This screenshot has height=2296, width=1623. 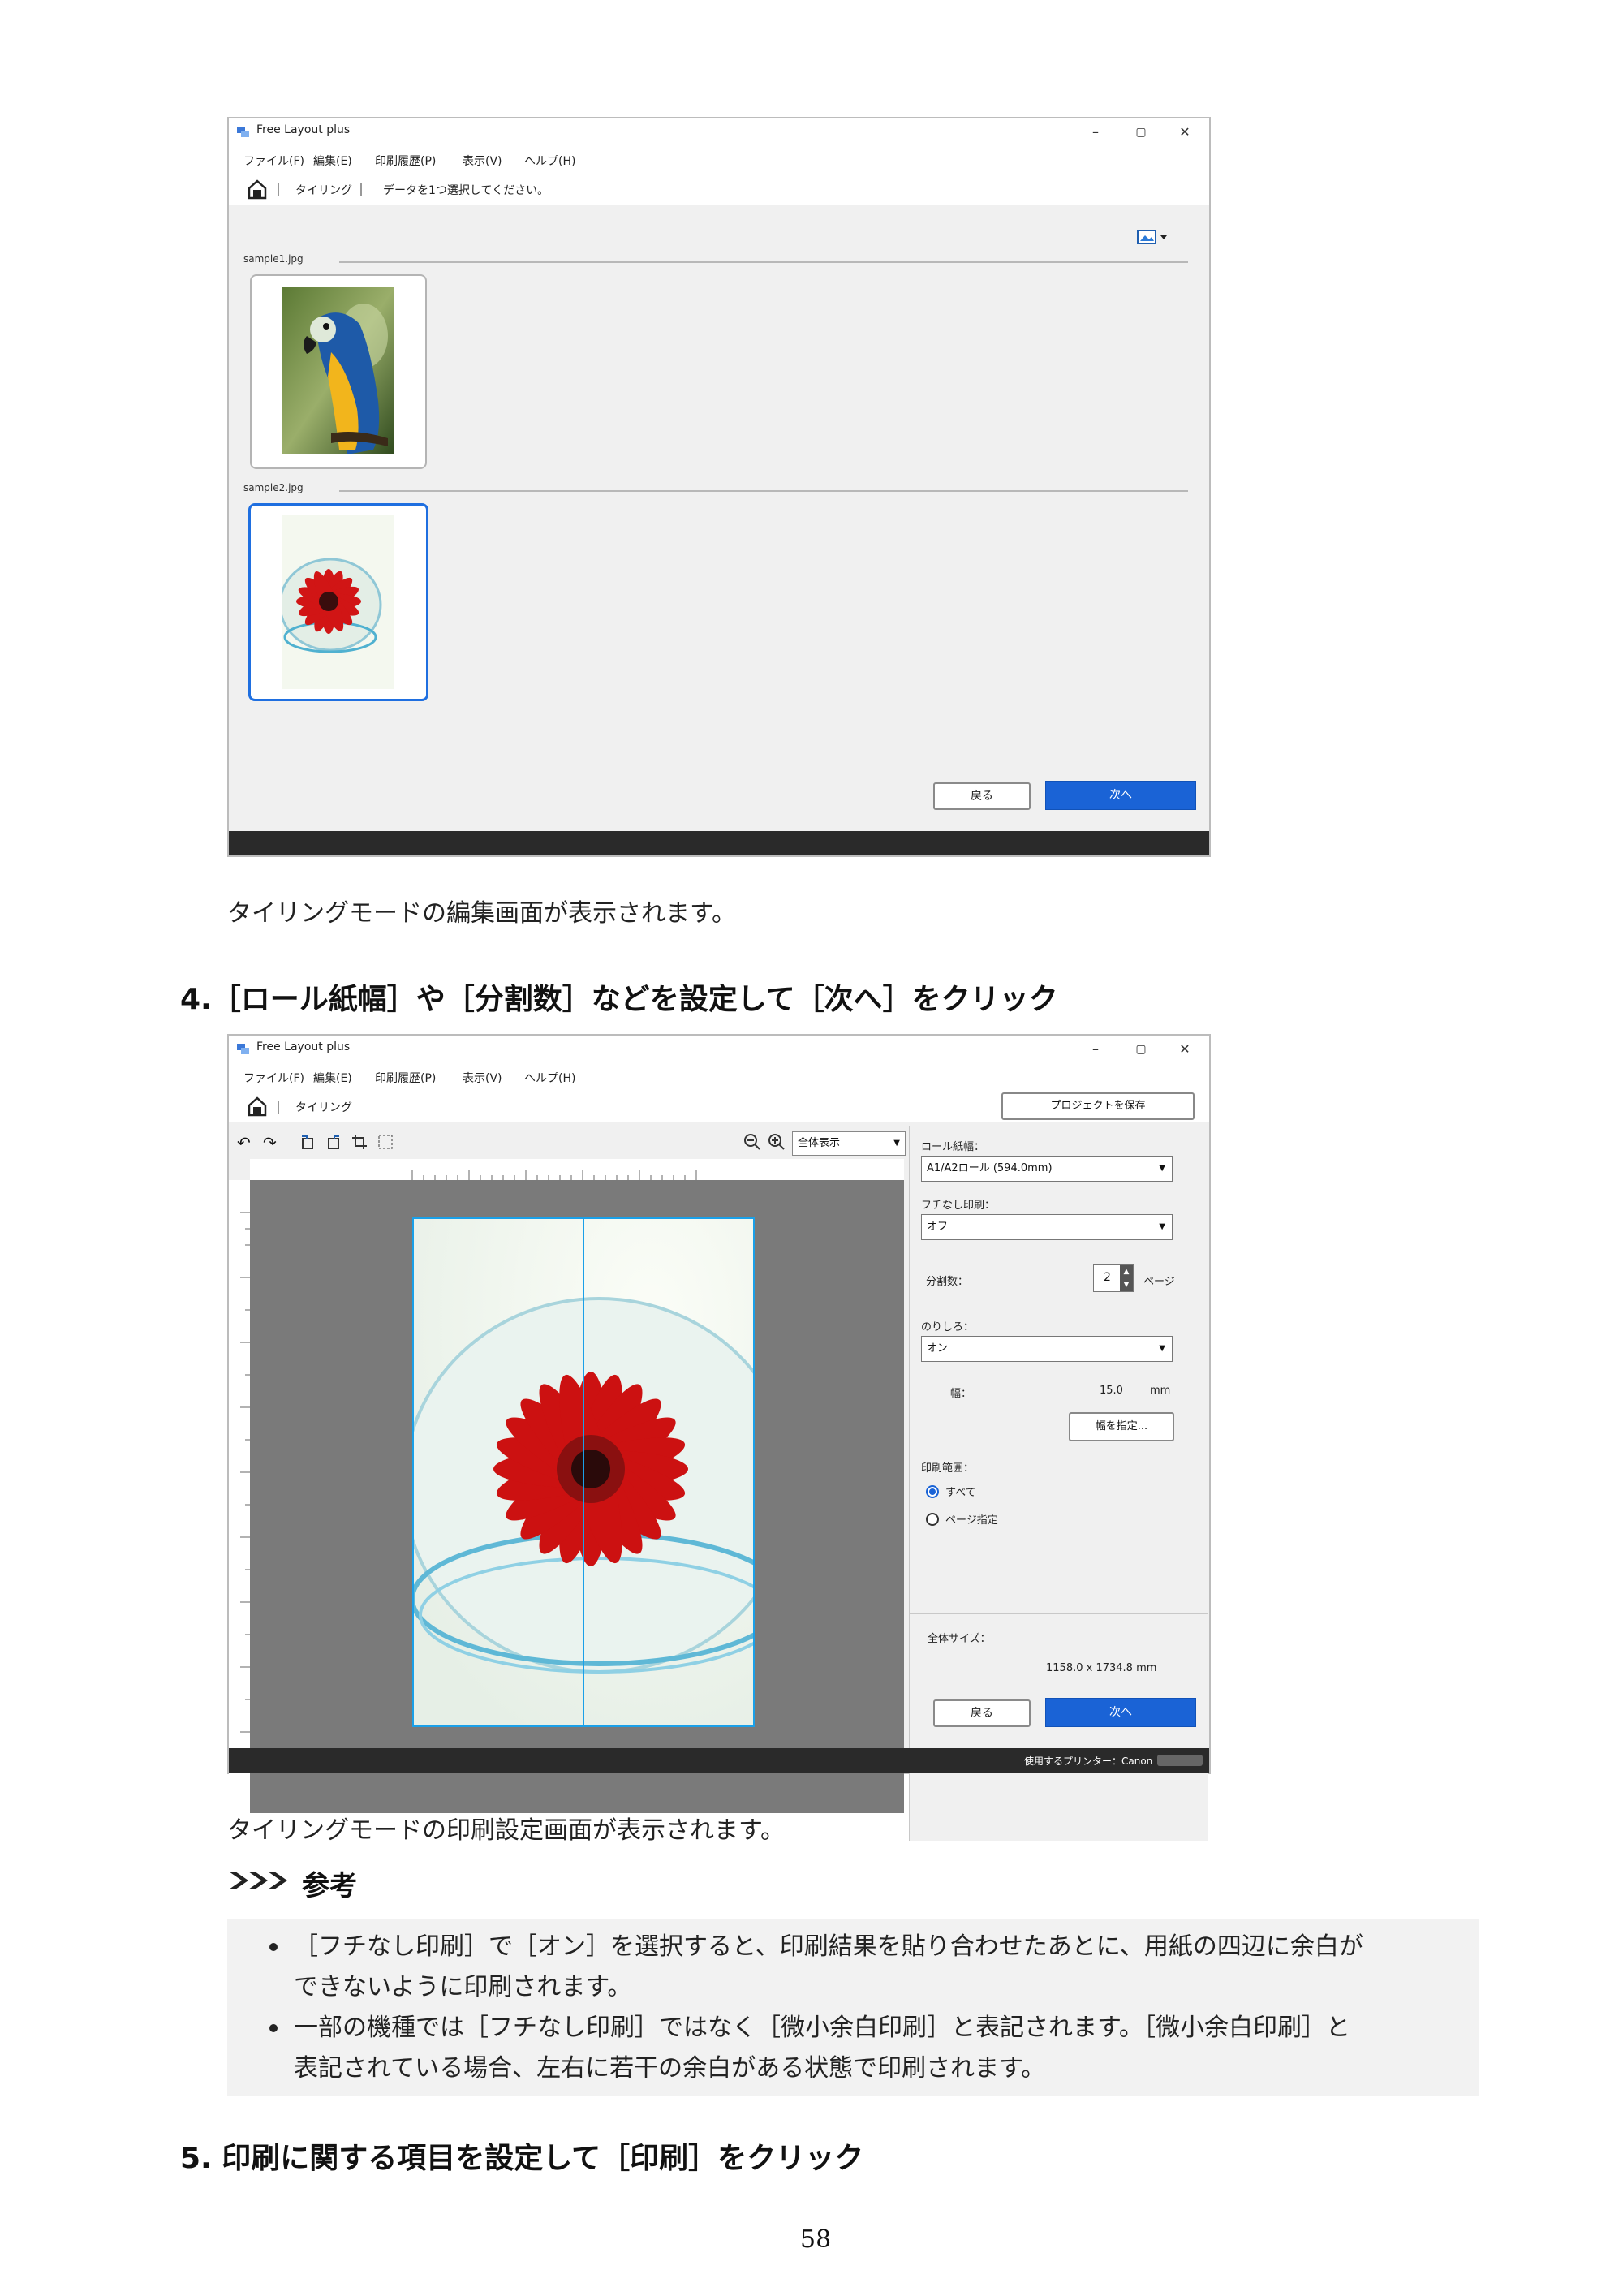 I want to click on note-item-1-line-2: できないように印刷されます。, so click(x=463, y=1987).